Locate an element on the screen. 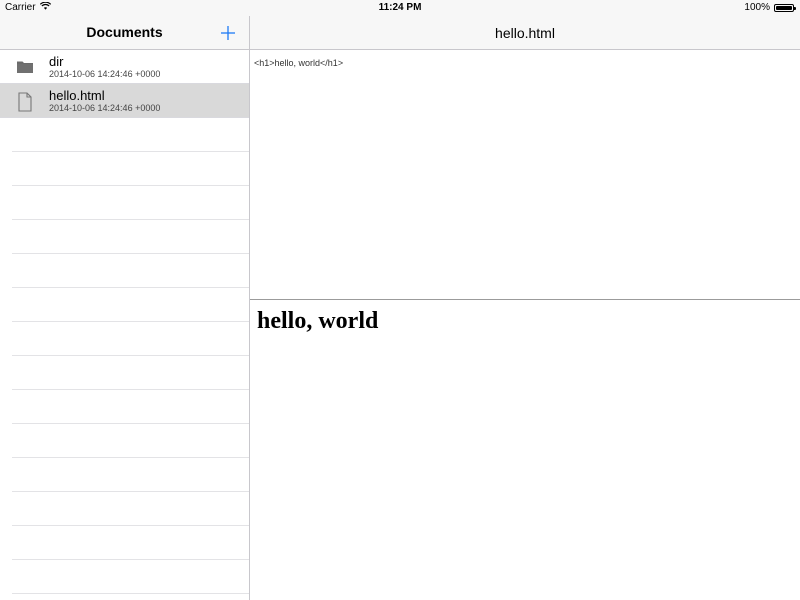 This screenshot has height=600, width=800. file-row-dir: dir 2014-10-06 14:24:46 +0000 is located at coordinates (124, 67).